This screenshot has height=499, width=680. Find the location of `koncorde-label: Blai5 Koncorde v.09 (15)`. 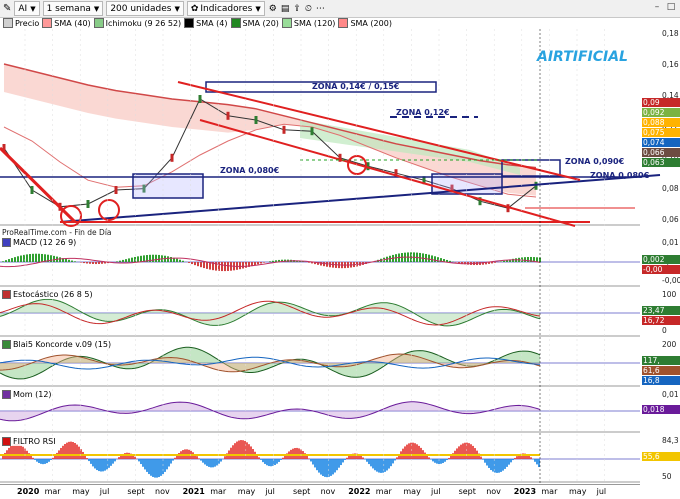

koncorde-label: Blai5 Koncorde v.09 (15) is located at coordinates (56, 344).